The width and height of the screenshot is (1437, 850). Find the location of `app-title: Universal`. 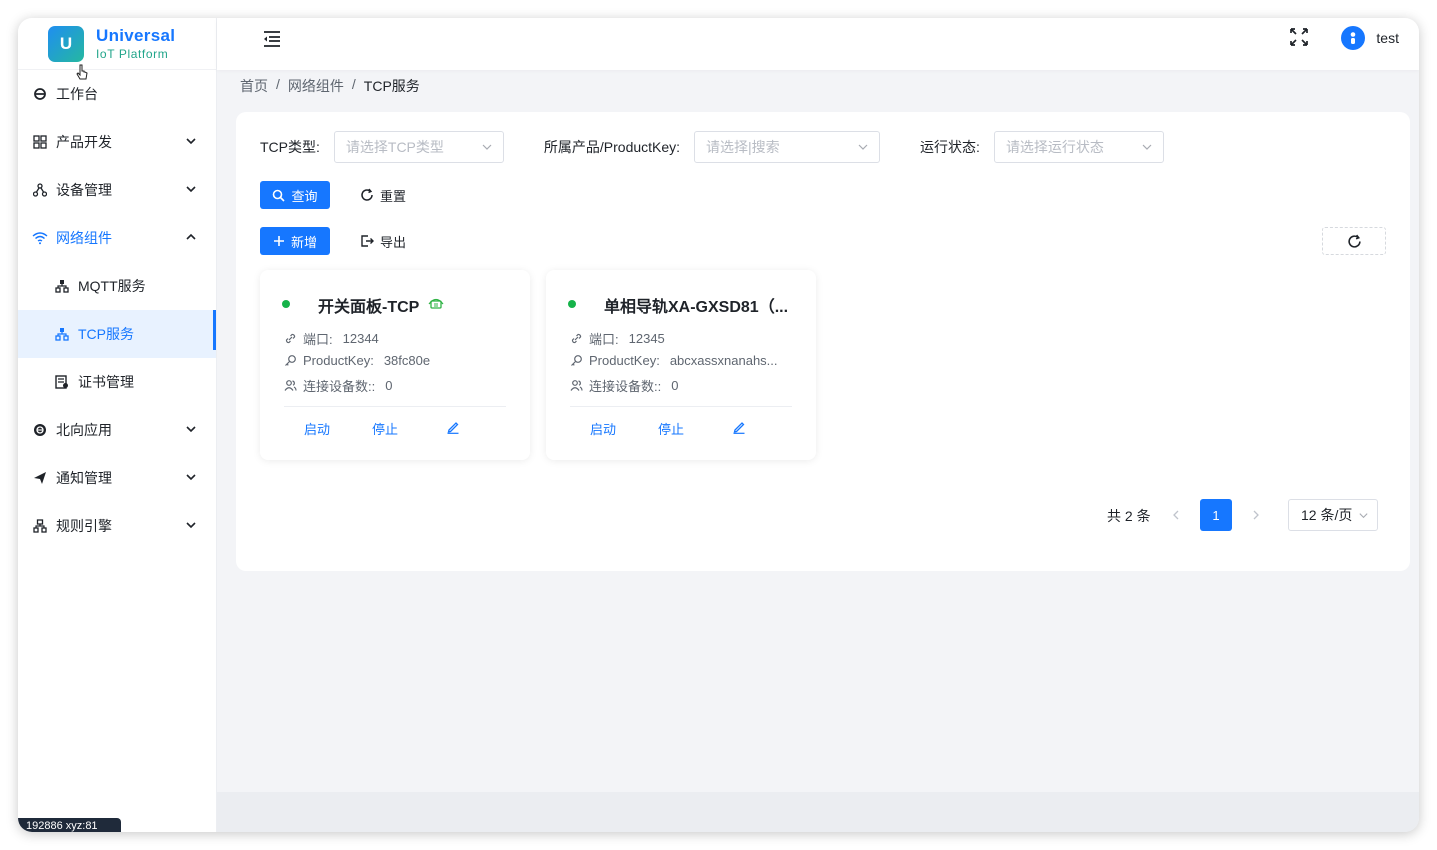

app-title: Universal is located at coordinates (136, 35).